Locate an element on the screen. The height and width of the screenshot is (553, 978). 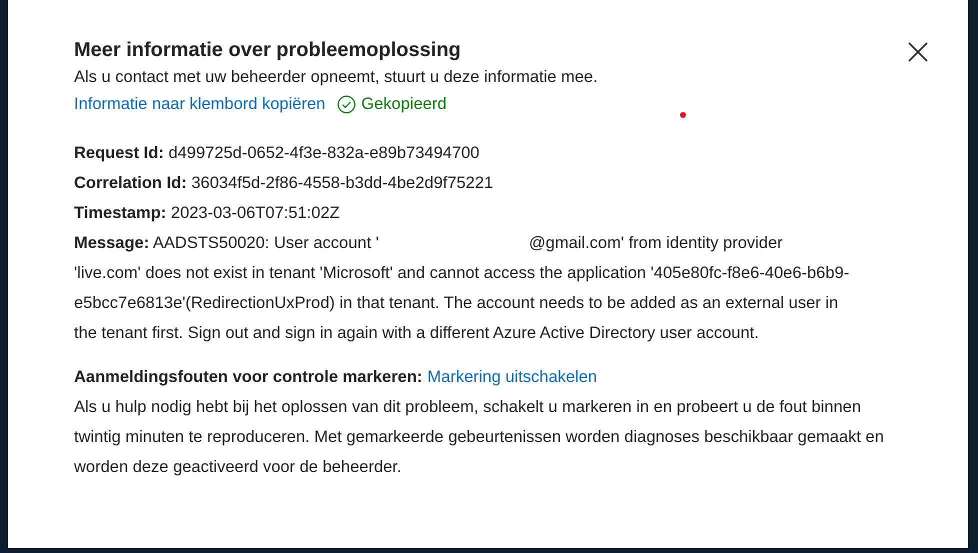
detail-line: Request Id: d499725d-0652-4f3e-832a-e89b73494700 is located at coordinates (277, 153).